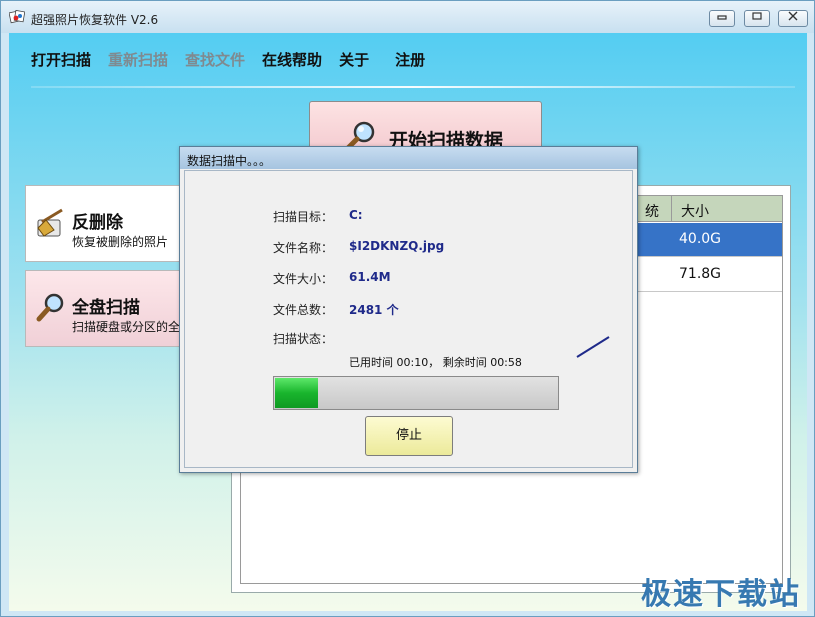 This screenshot has height=617, width=815. What do you see at coordinates (408, 158) in the screenshot?
I see `dialog-title-bar: 数据扫描中。。。` at bounding box center [408, 158].